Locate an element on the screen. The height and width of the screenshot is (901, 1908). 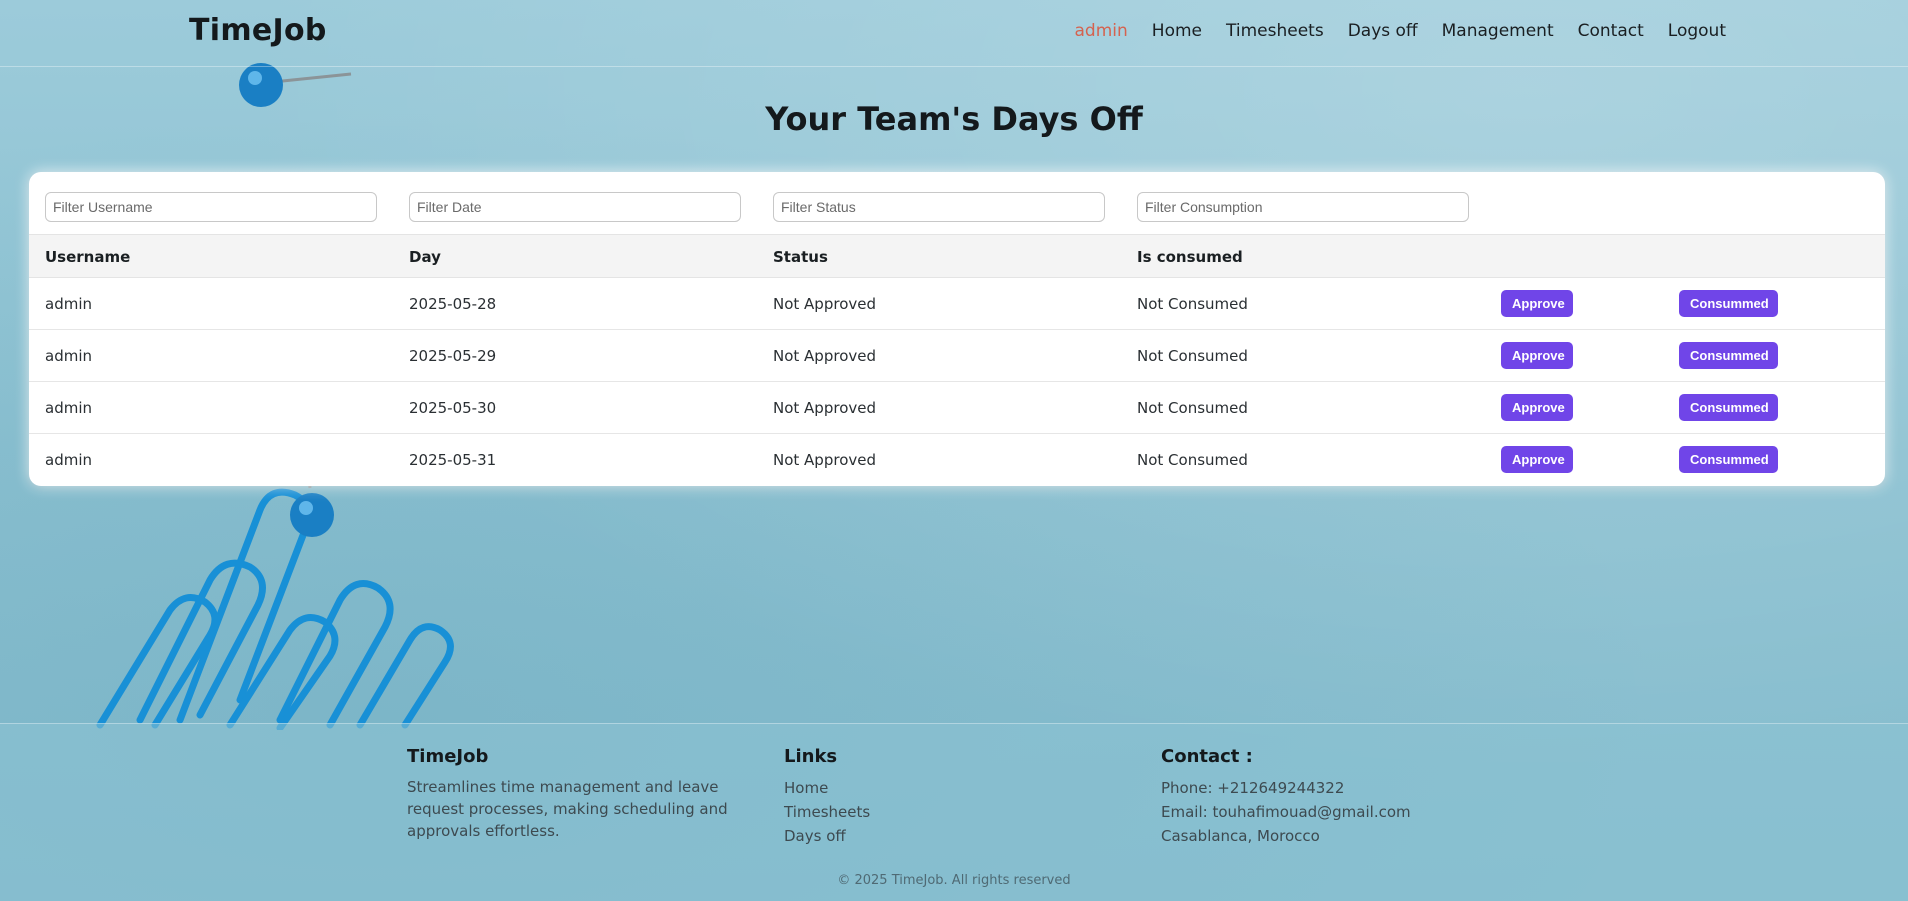
page-title: Your Team's Days Off is located at coordinates (954, 119).